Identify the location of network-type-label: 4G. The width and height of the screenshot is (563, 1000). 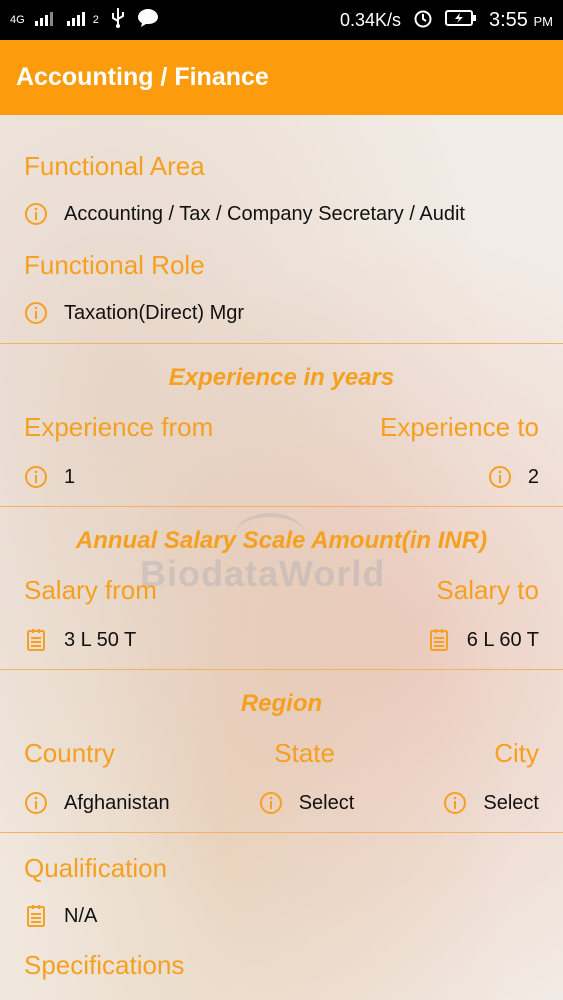
(17, 19).